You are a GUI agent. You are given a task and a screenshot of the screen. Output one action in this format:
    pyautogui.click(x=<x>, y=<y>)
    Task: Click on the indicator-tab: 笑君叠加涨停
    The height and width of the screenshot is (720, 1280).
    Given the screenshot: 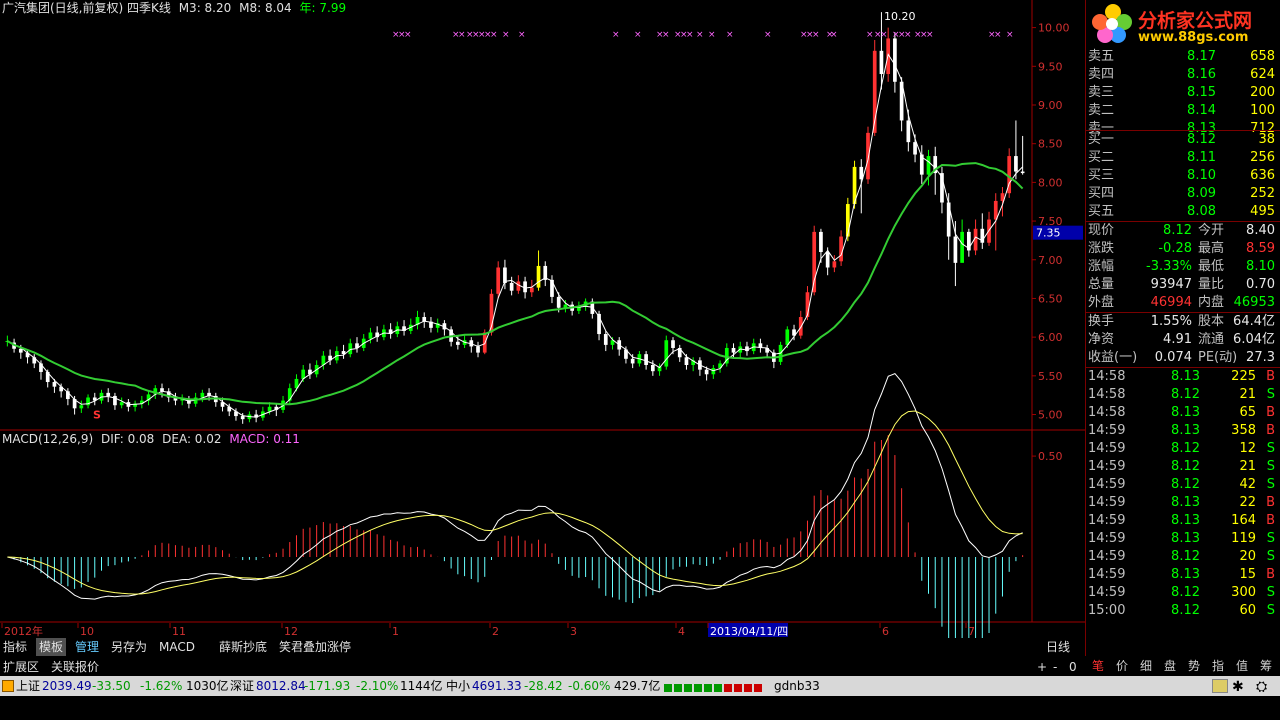 What is the action you would take?
    pyautogui.click(x=315, y=647)
    